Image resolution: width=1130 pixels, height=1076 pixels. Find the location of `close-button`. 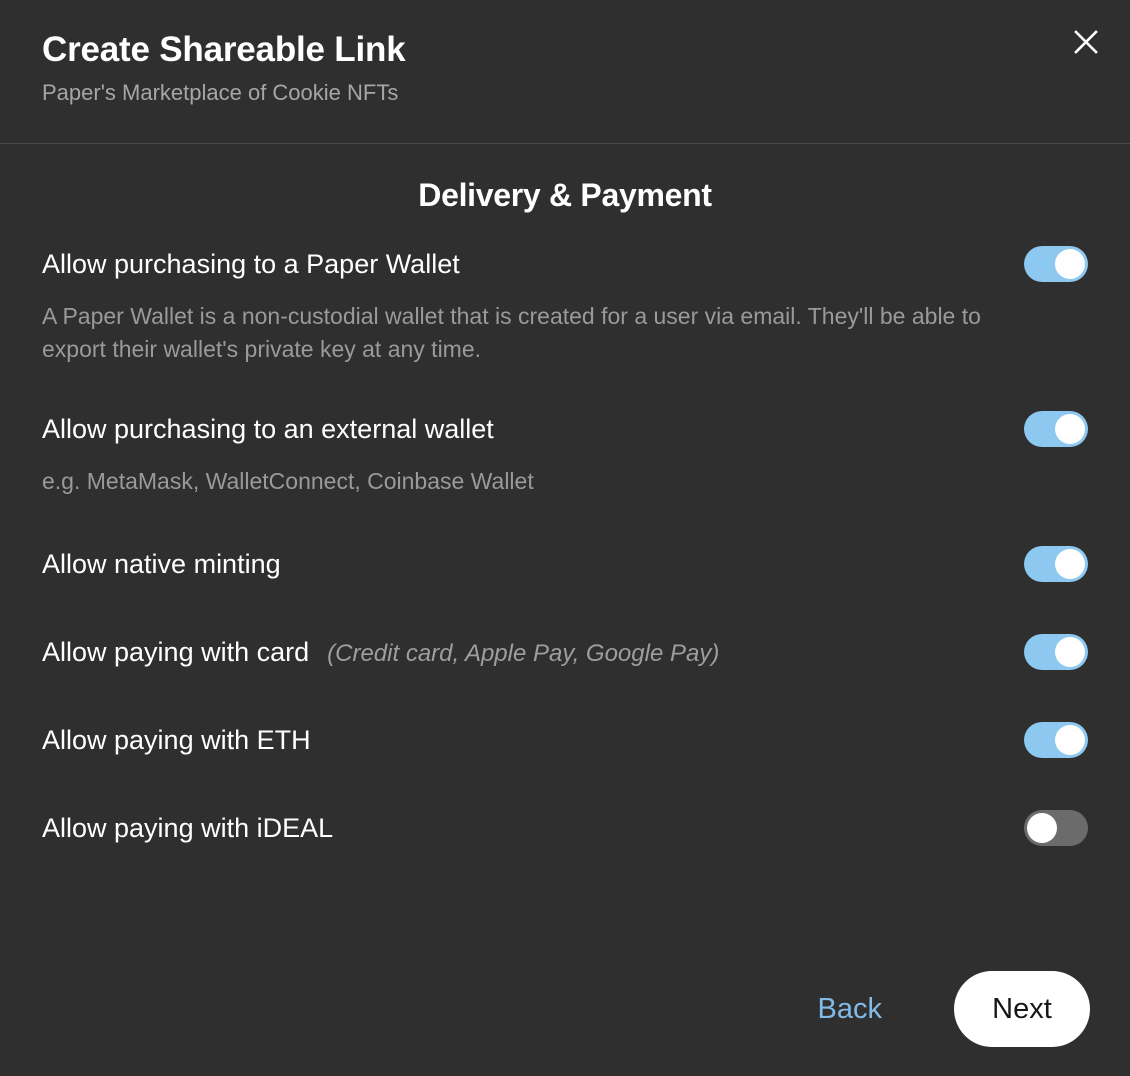

close-button is located at coordinates (1086, 42).